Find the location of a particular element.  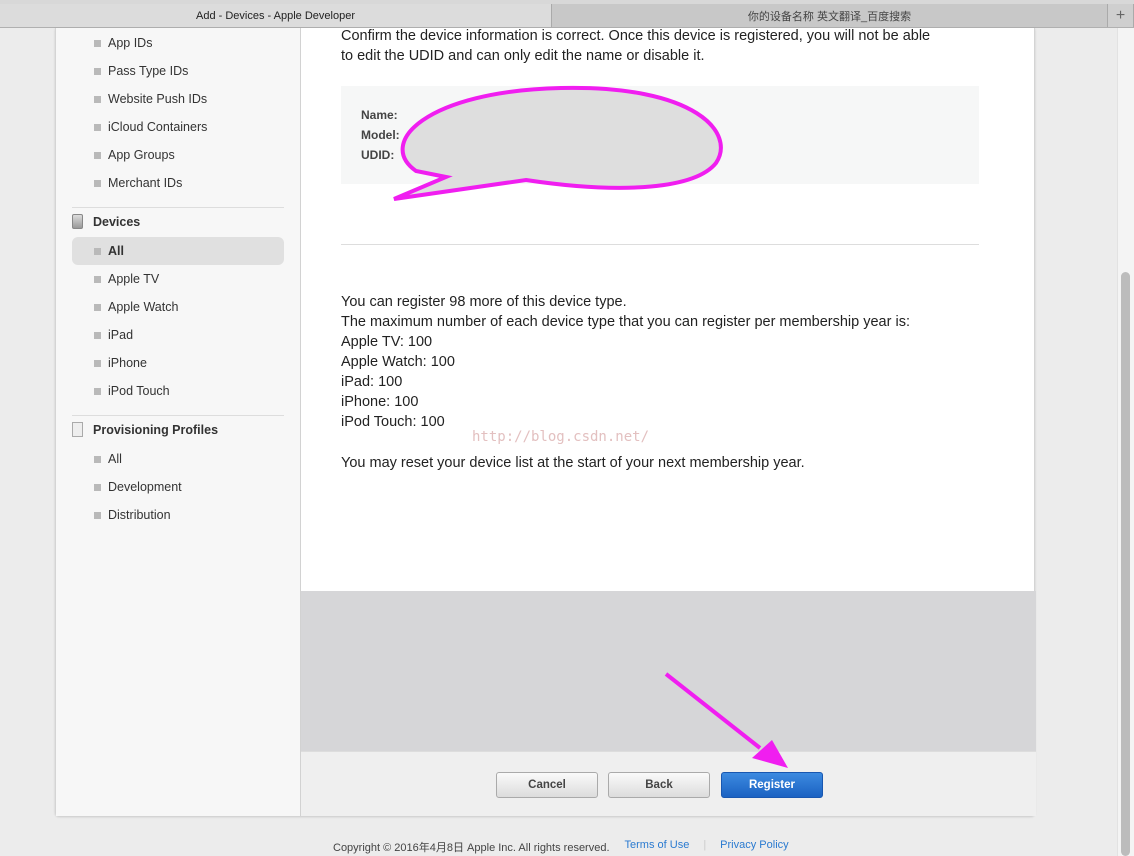

limit-text: iPad: 100 is located at coordinates (372, 382).